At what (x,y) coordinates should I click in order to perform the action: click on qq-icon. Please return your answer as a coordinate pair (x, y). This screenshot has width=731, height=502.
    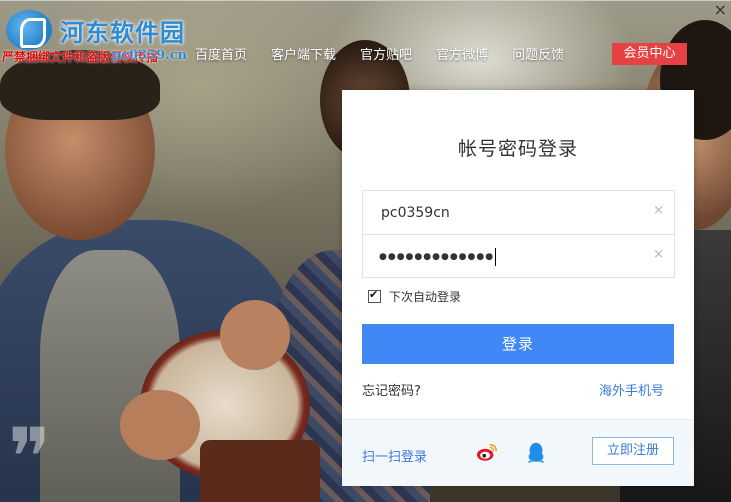
    Looking at the image, I should click on (536, 453).